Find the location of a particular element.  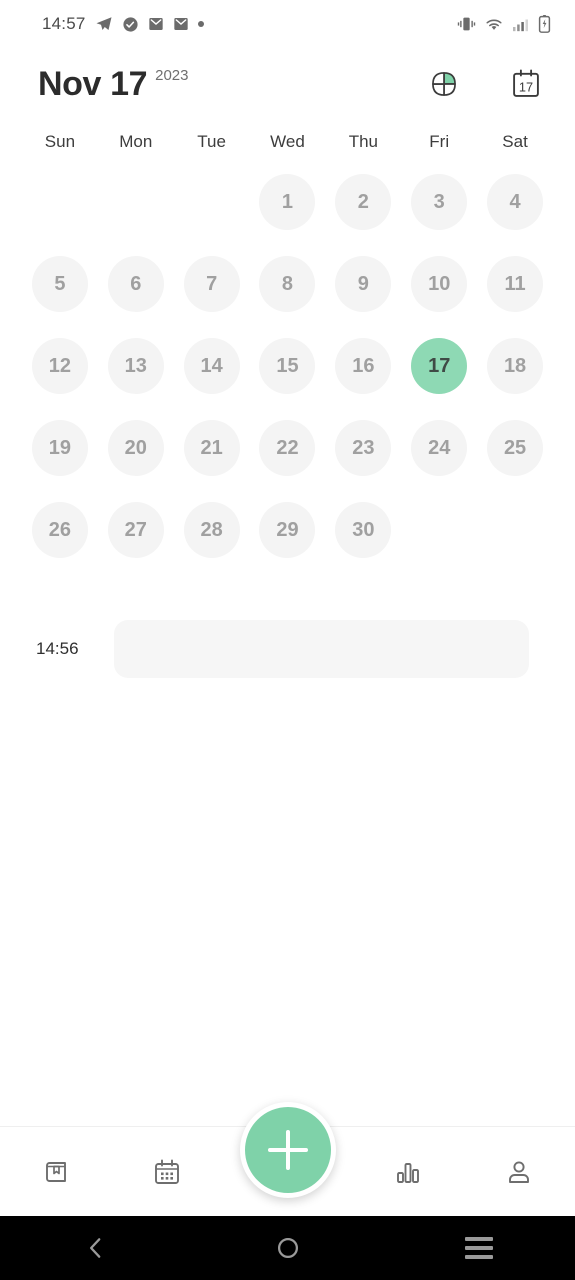

calendar-day: 8 is located at coordinates (287, 284).